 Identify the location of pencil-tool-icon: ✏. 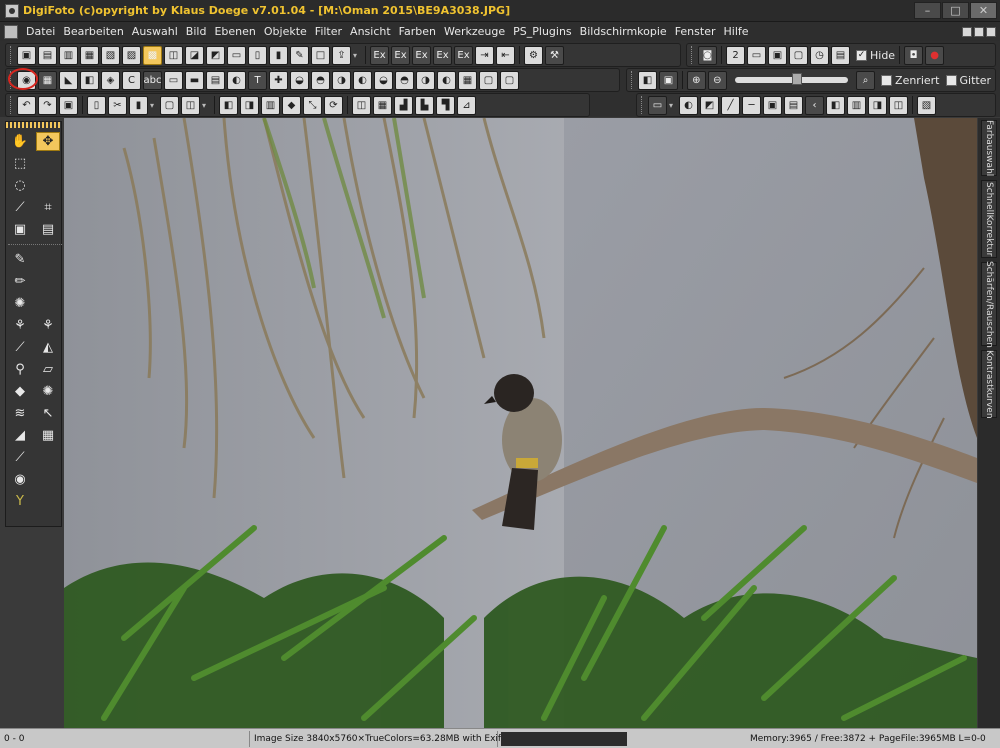
(20, 281).